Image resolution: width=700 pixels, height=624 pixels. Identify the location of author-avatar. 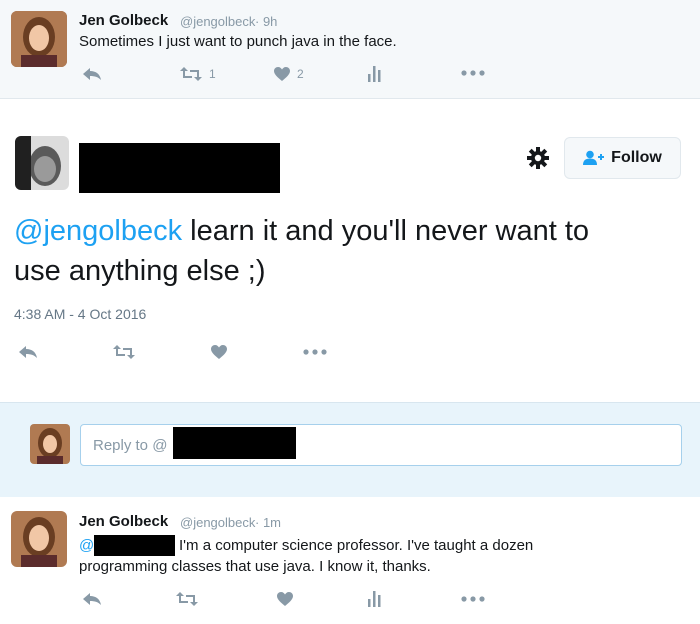
(42, 163).